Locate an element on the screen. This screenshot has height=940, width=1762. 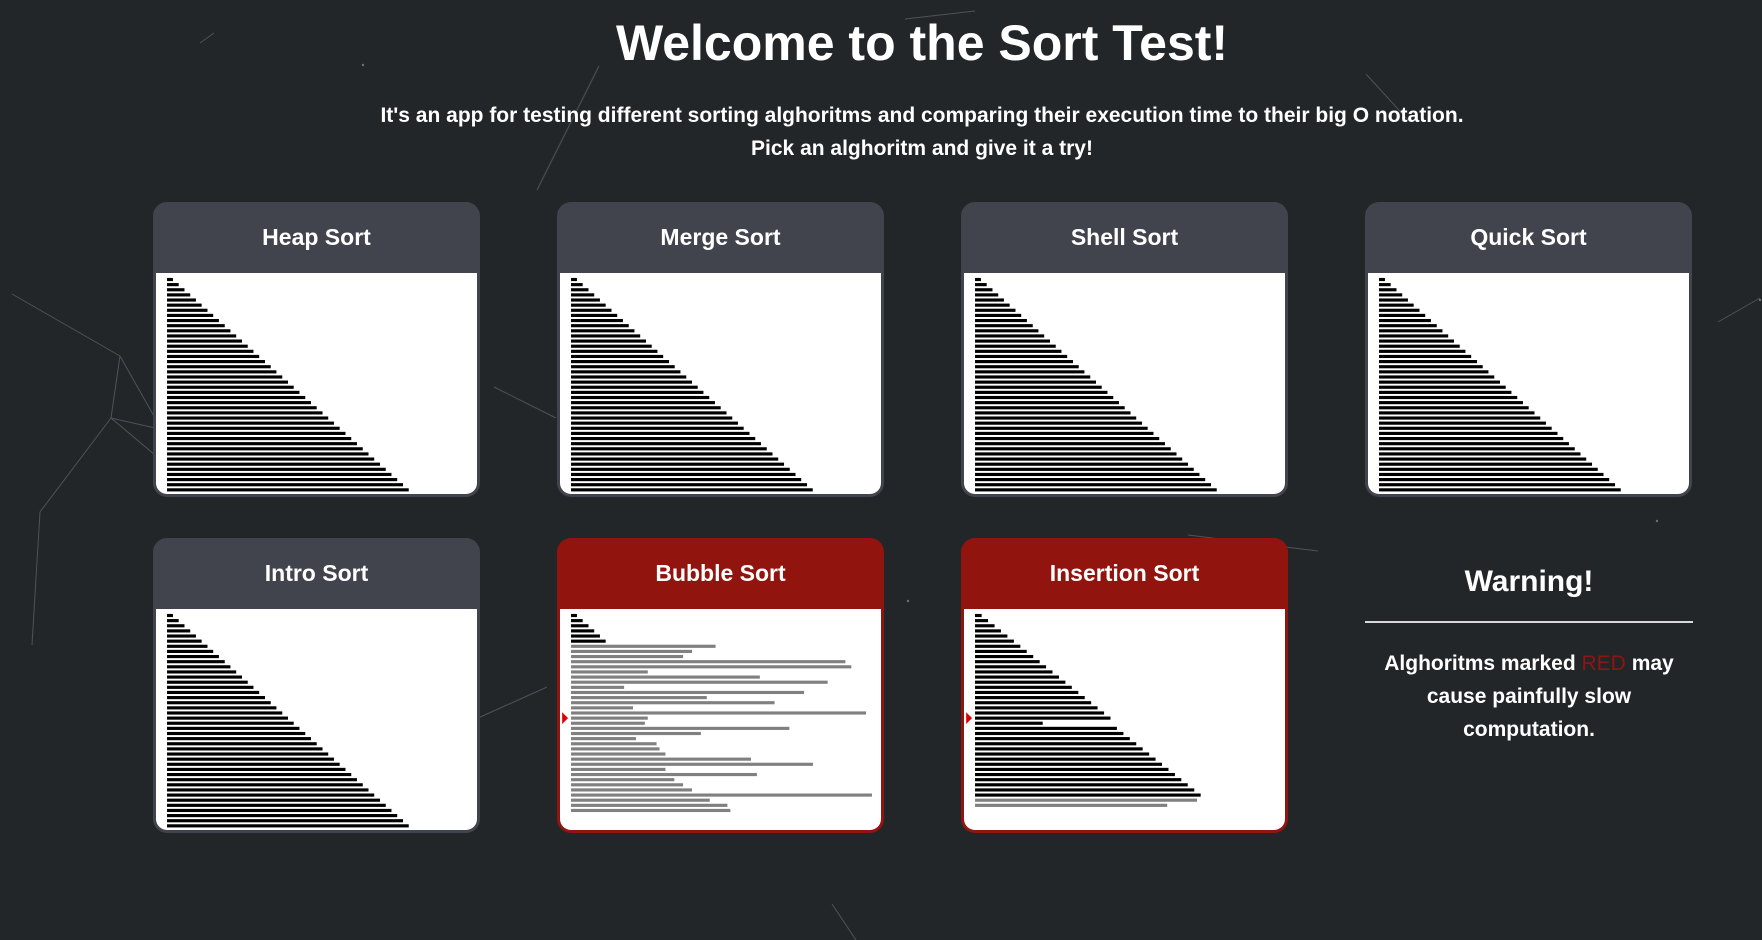
algorithm-card-bubble-sort: Bubble Sort is located at coordinates (720, 685).